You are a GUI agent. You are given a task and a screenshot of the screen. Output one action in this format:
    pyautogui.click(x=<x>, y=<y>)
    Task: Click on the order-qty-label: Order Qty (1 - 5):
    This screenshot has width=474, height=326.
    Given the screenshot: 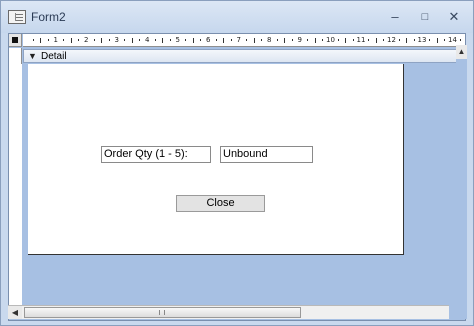 What is the action you would take?
    pyautogui.click(x=156, y=154)
    